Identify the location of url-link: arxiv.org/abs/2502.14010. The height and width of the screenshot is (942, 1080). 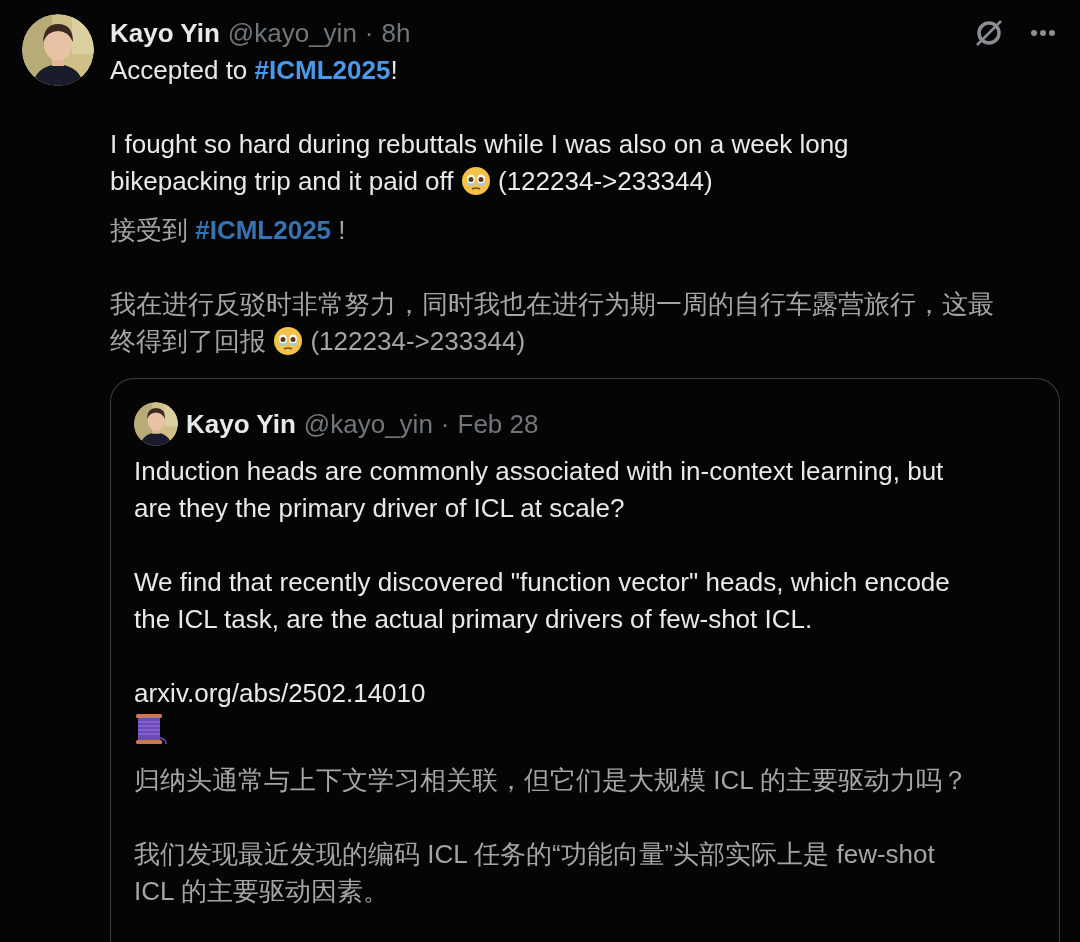
(280, 693).